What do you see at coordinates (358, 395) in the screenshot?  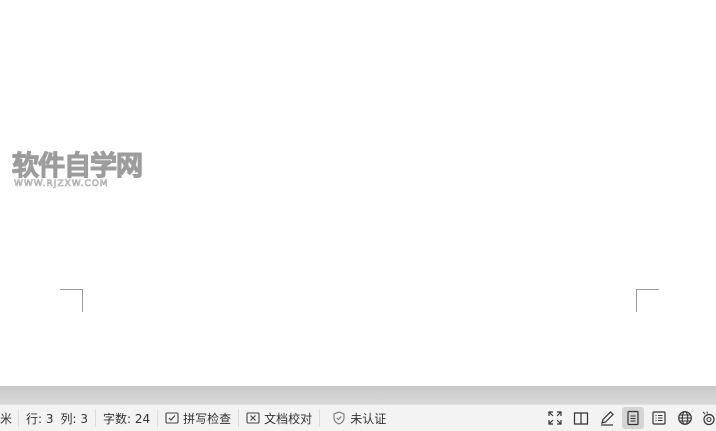 I see `page-gap-band` at bounding box center [358, 395].